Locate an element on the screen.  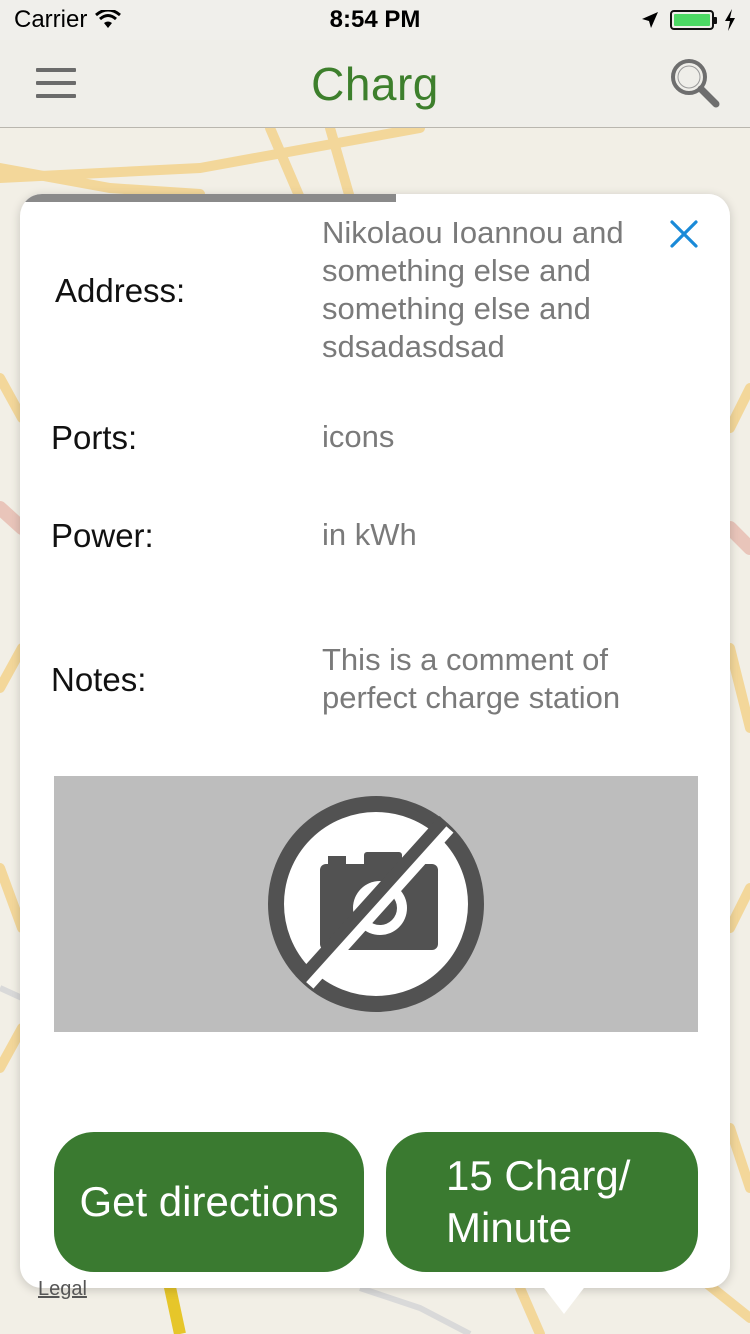
status-bar: Carrier 8:54 PM is located at coordinates (375, 20).